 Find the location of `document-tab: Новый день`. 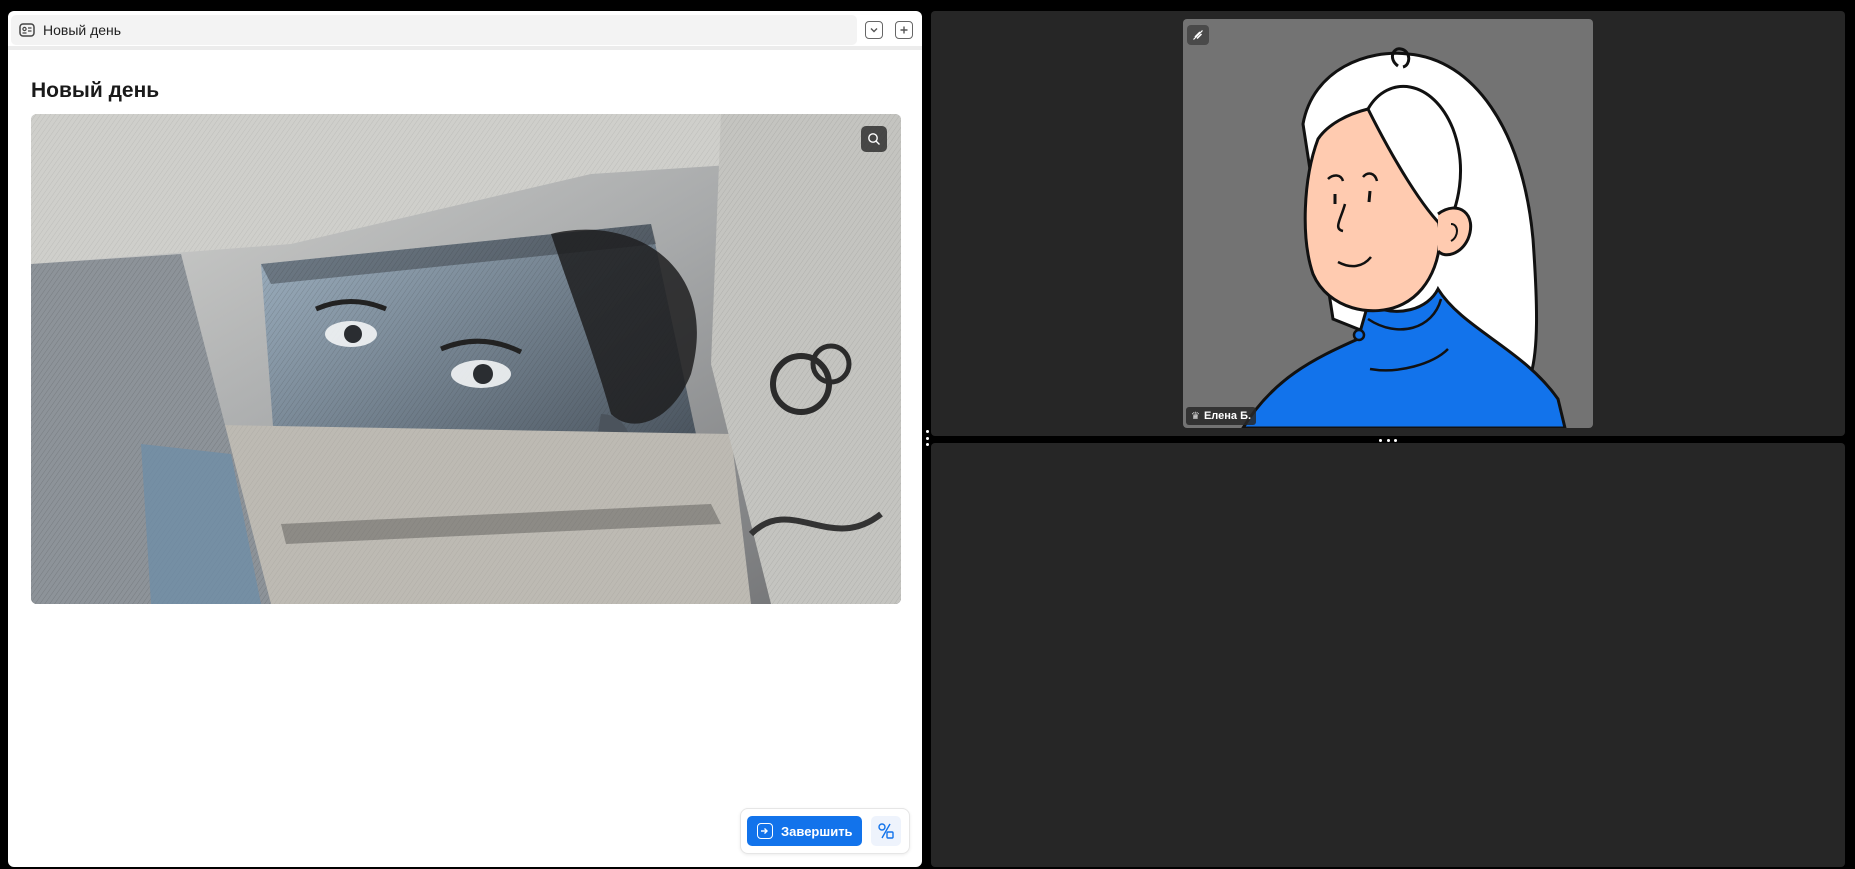

document-tab: Новый день is located at coordinates (434, 30).